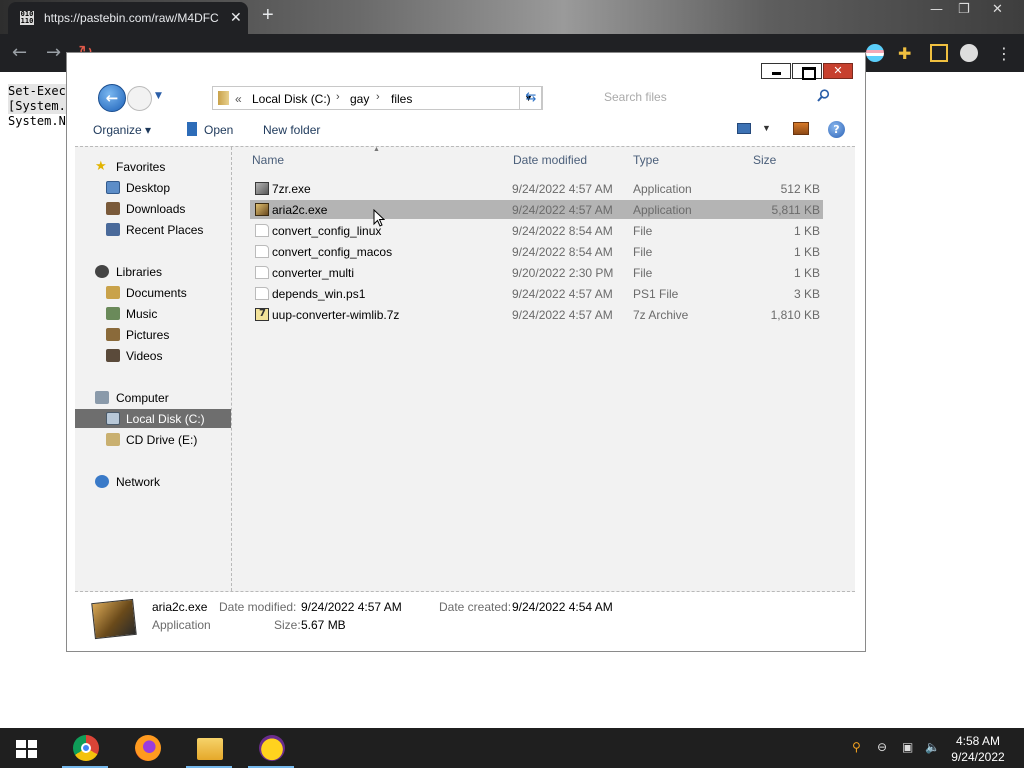 Image resolution: width=1024 pixels, height=768 pixels. I want to click on details-created-label: Date created:, so click(475, 607).